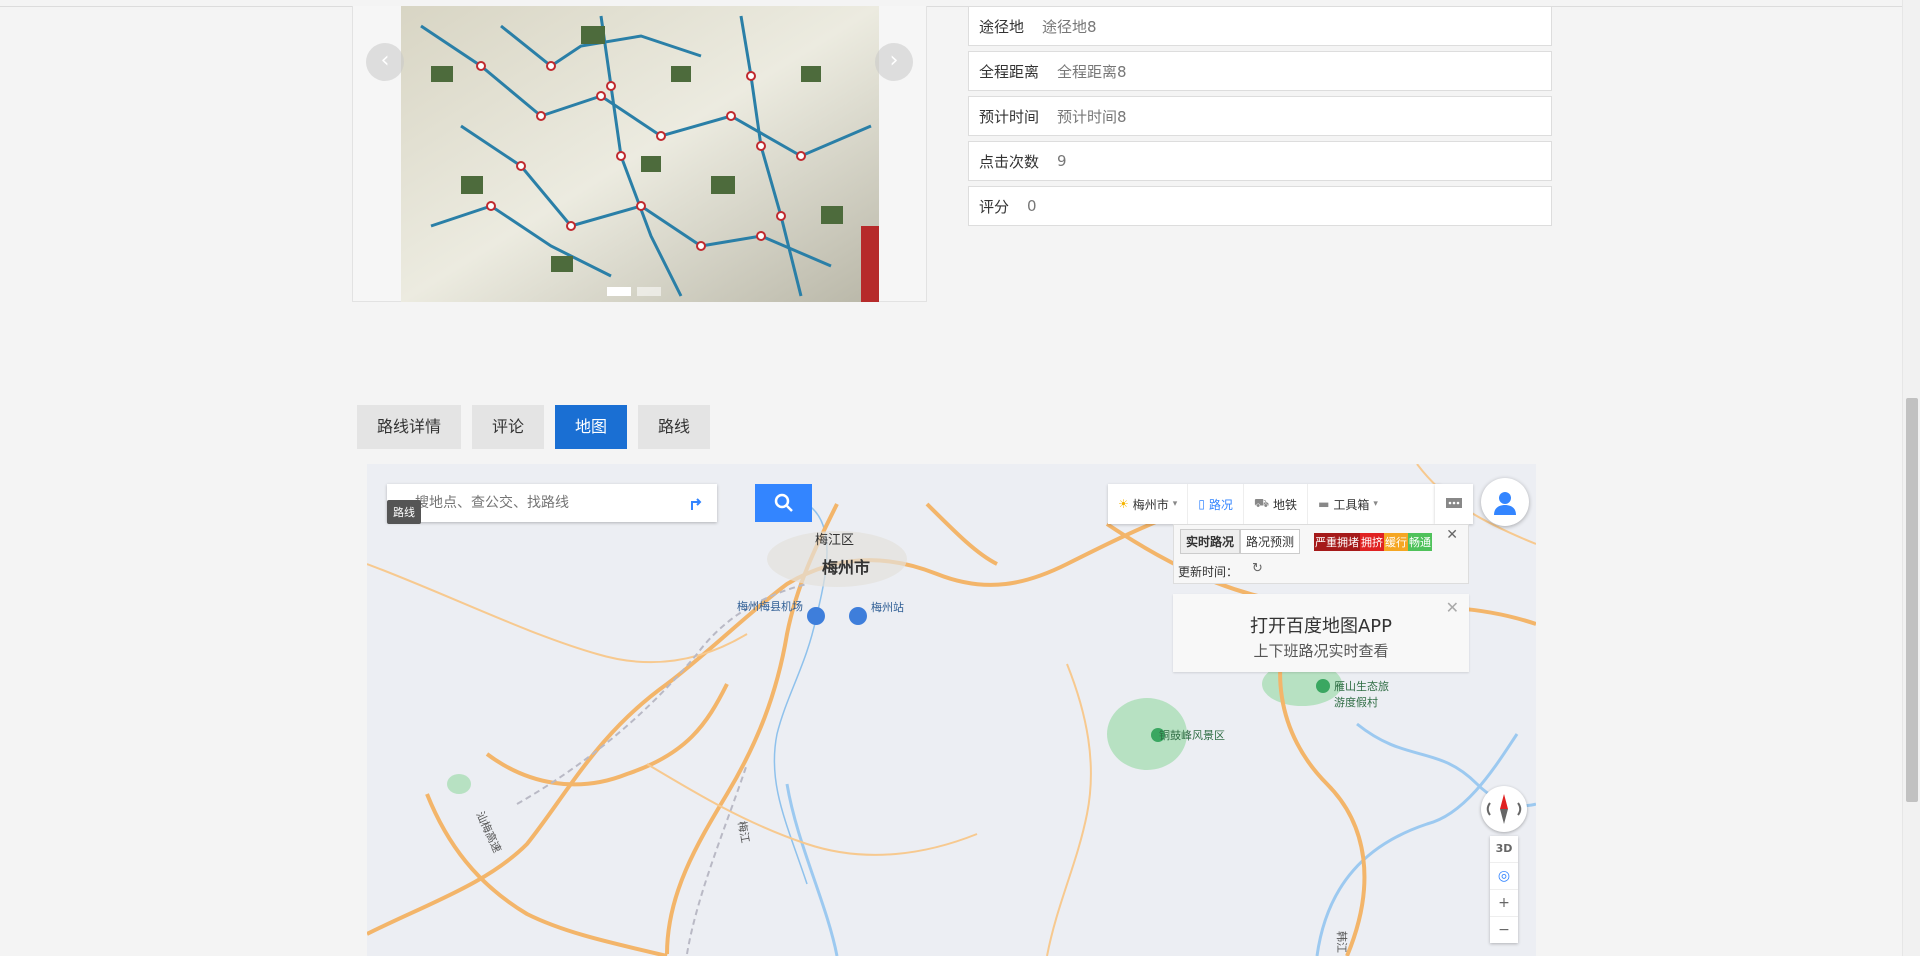 The image size is (1920, 956). I want to click on info-label: 点击次数, so click(1009, 161).